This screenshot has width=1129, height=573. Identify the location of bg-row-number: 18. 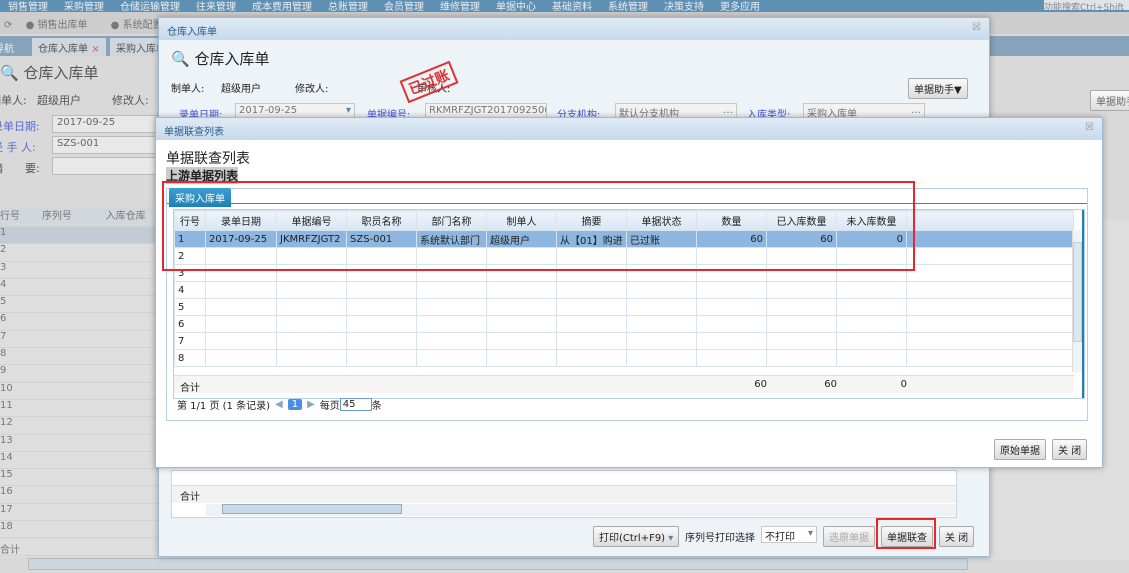
(6, 527).